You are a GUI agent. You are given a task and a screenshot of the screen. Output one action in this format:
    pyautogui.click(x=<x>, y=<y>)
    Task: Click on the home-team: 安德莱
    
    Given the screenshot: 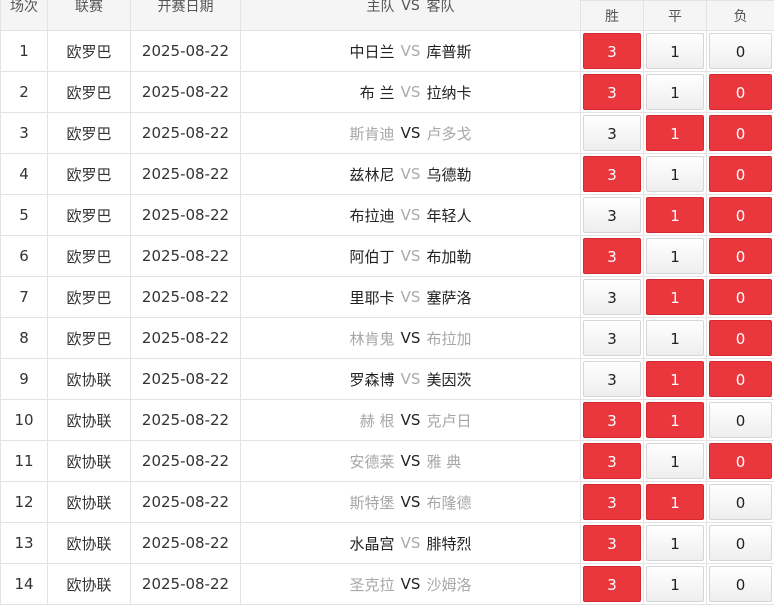 What is the action you would take?
    pyautogui.click(x=372, y=461)
    